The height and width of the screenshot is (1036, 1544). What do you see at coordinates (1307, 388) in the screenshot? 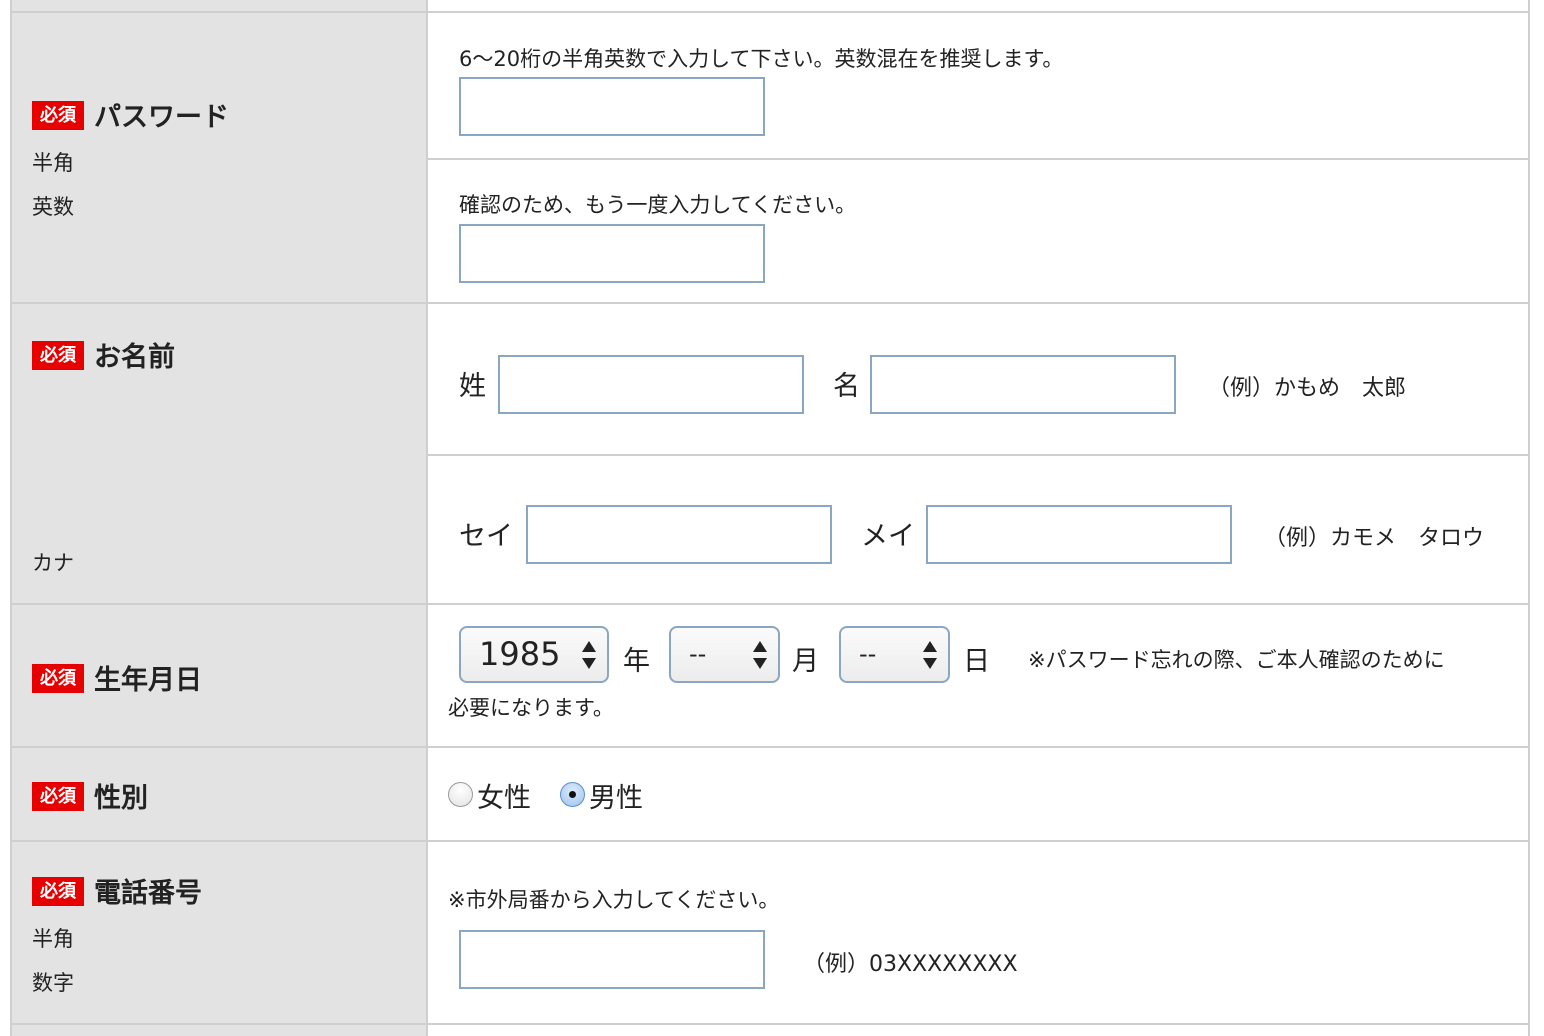
I see `name-example: （例）かもめ 太郎` at bounding box center [1307, 388].